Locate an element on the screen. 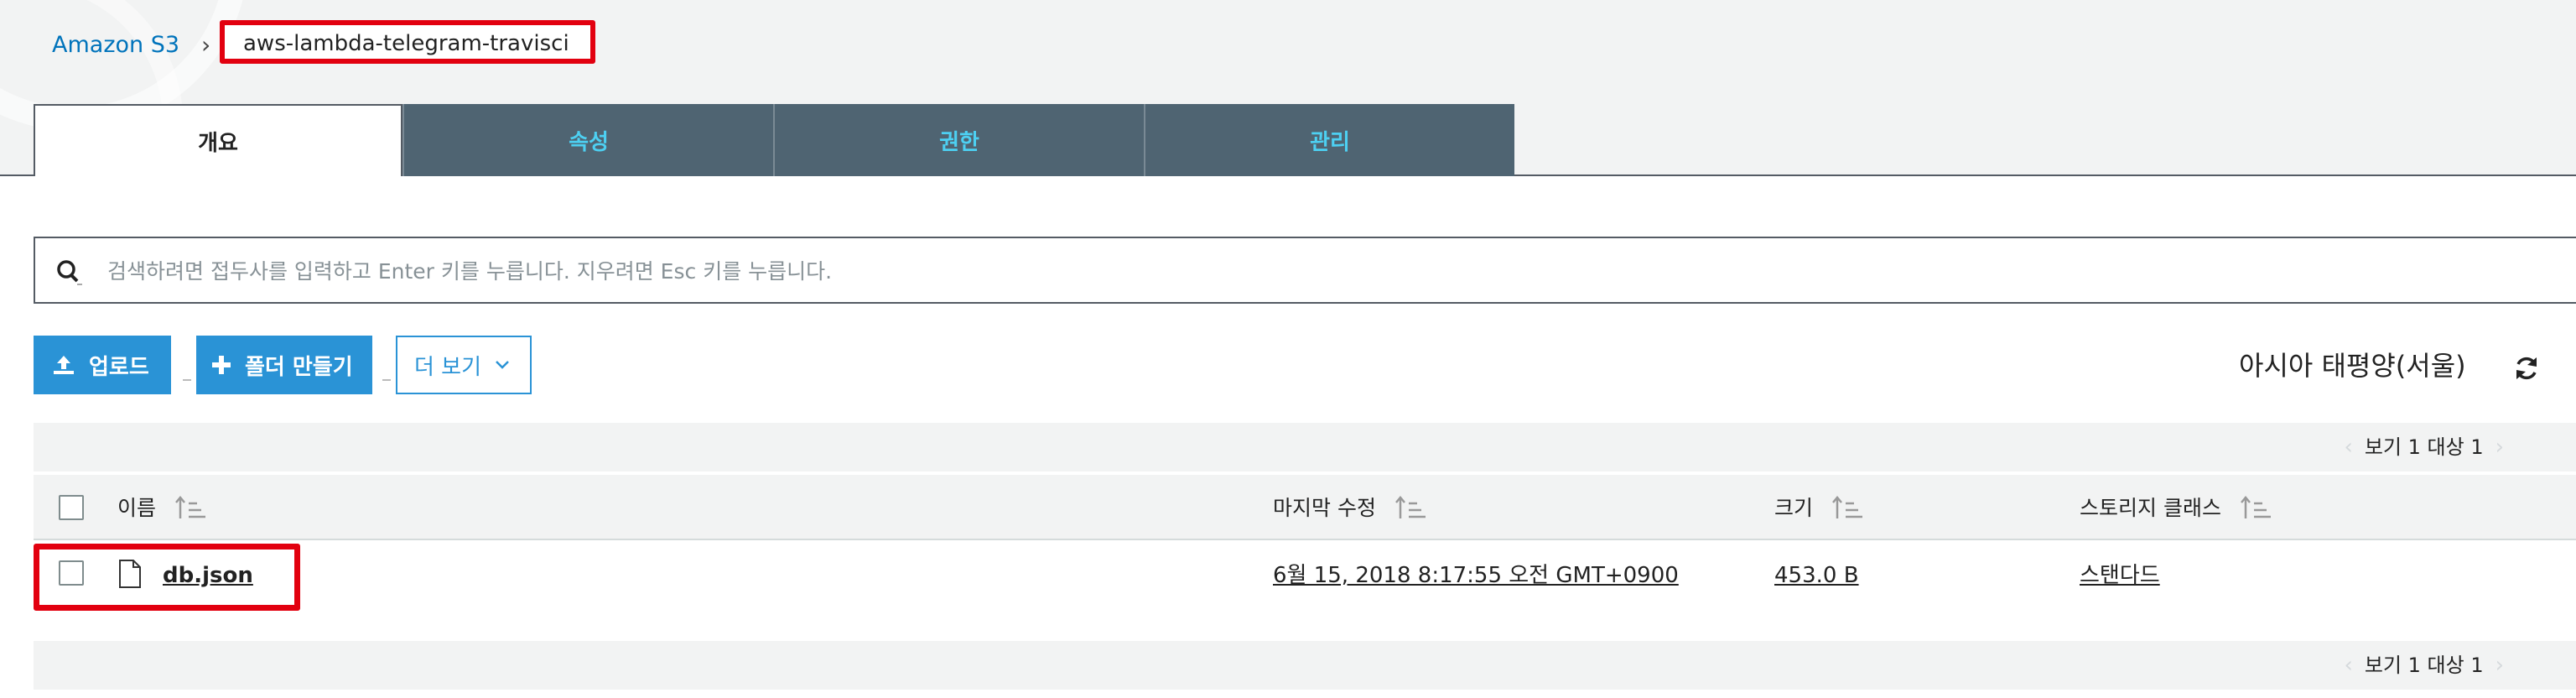 The image size is (2576, 698). table-header: 이름 마지막 수정 크기 스토리지 클래스 is located at coordinates (1305, 506).